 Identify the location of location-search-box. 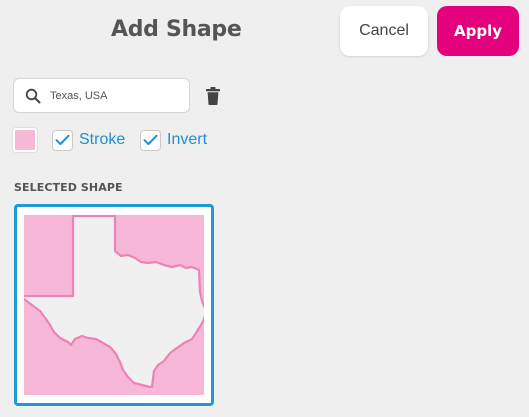
(101, 95).